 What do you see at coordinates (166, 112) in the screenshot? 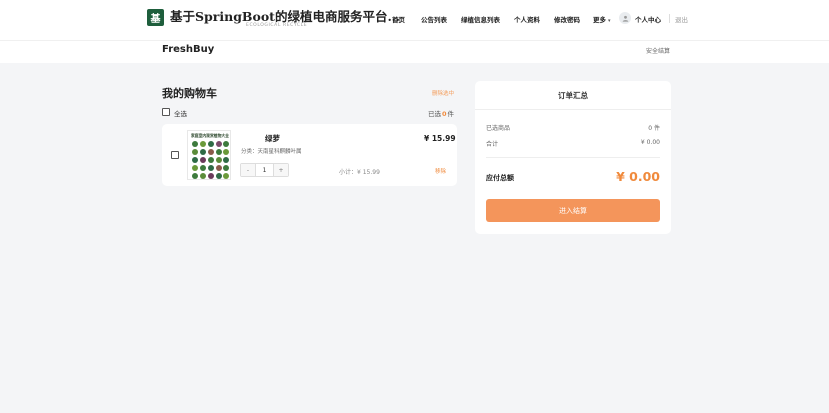
I see `select-all-checkbox` at bounding box center [166, 112].